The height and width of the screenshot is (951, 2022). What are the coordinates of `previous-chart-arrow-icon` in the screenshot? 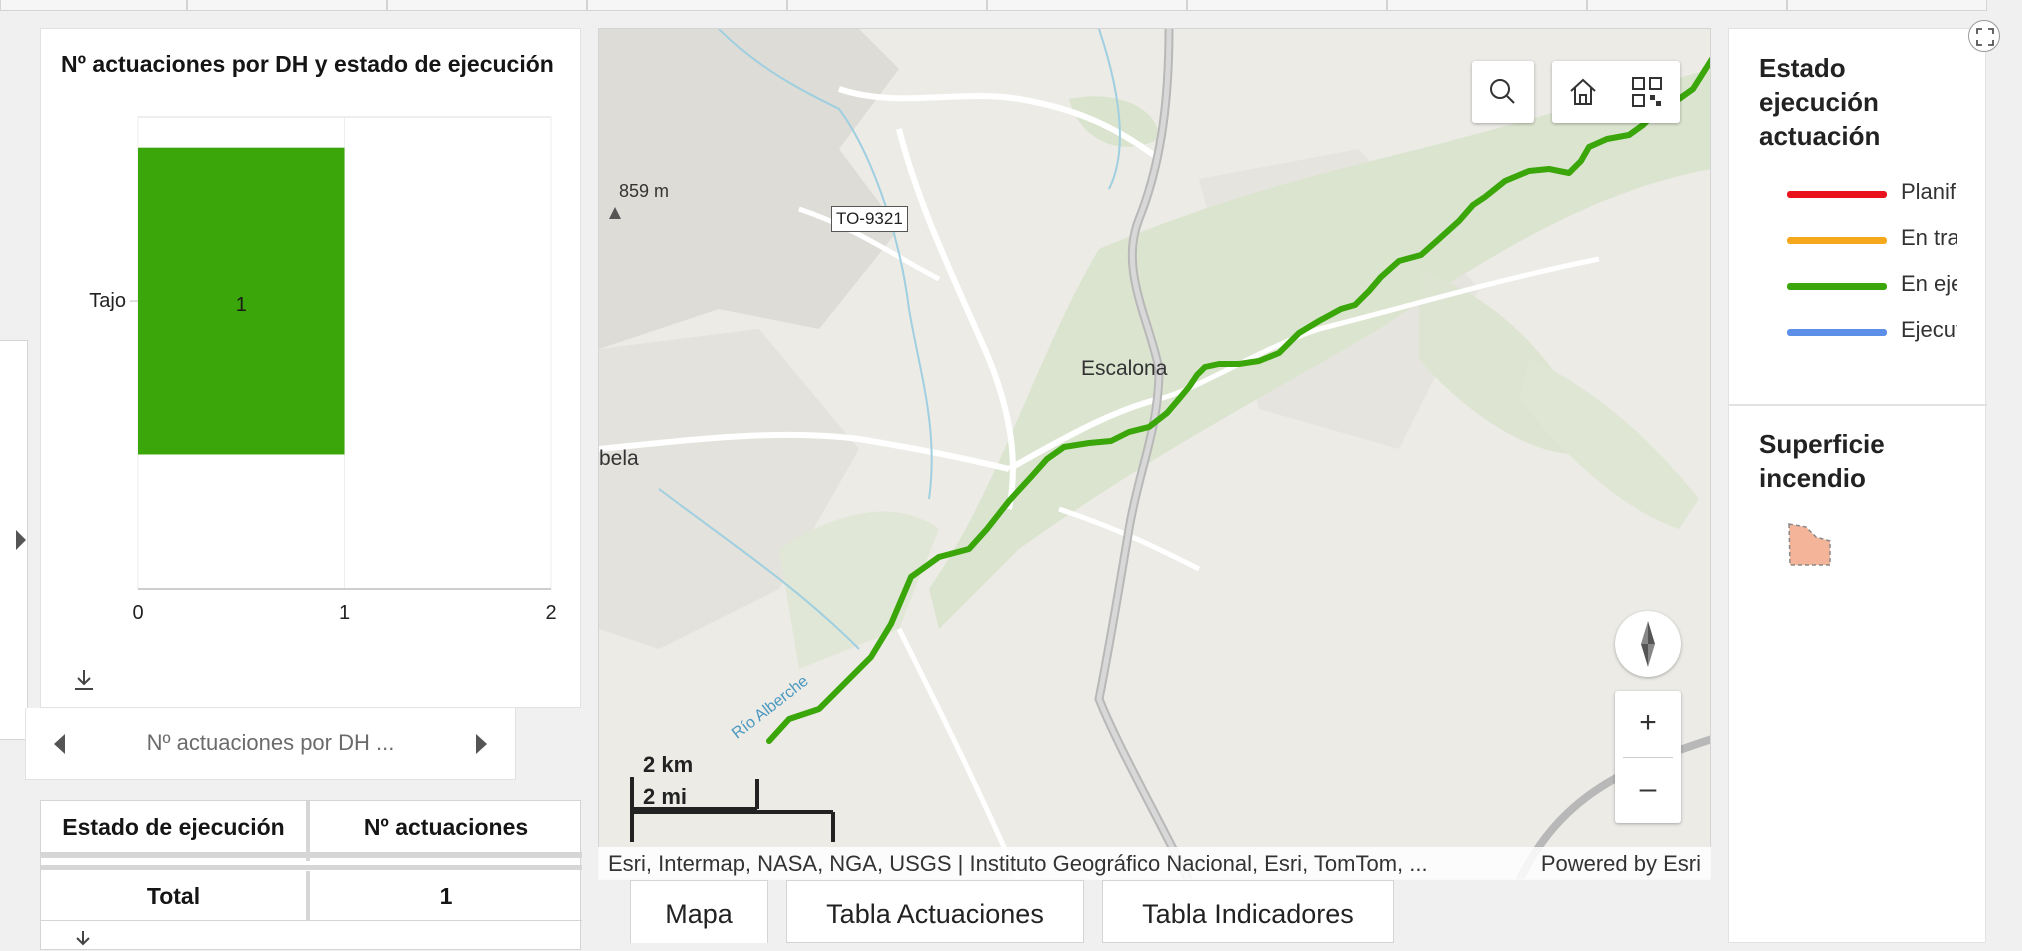 It's located at (59, 744).